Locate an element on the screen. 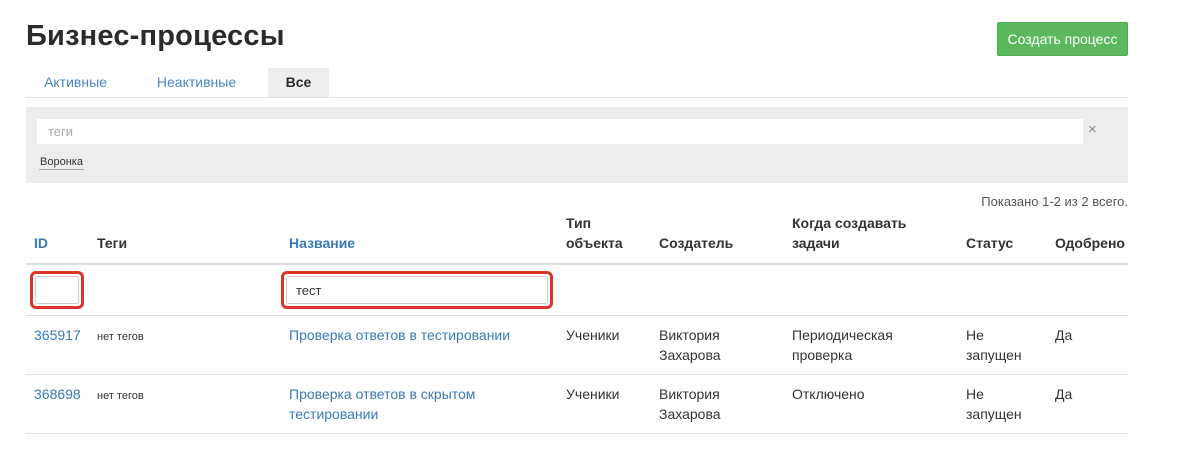  tab-all: Все is located at coordinates (298, 82).